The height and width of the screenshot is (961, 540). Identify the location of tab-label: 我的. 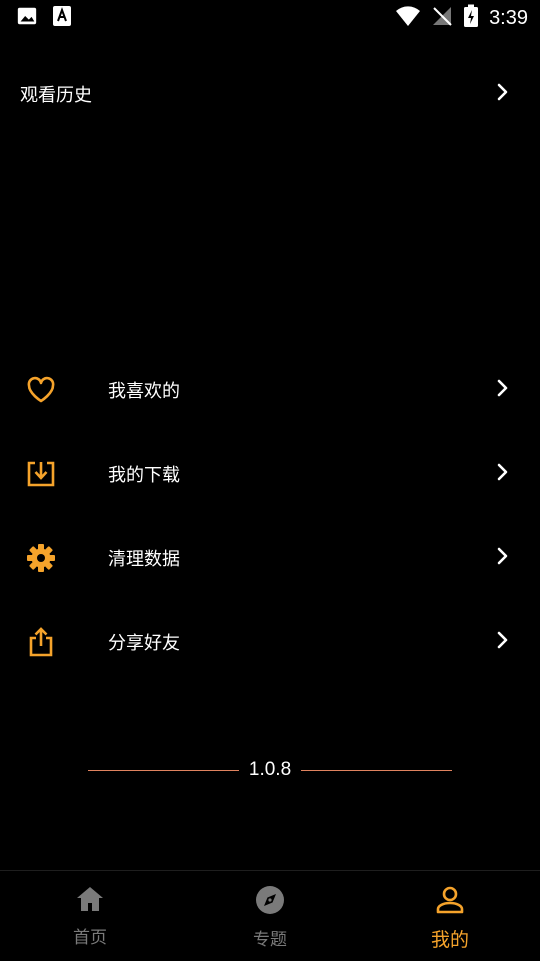
(449, 940).